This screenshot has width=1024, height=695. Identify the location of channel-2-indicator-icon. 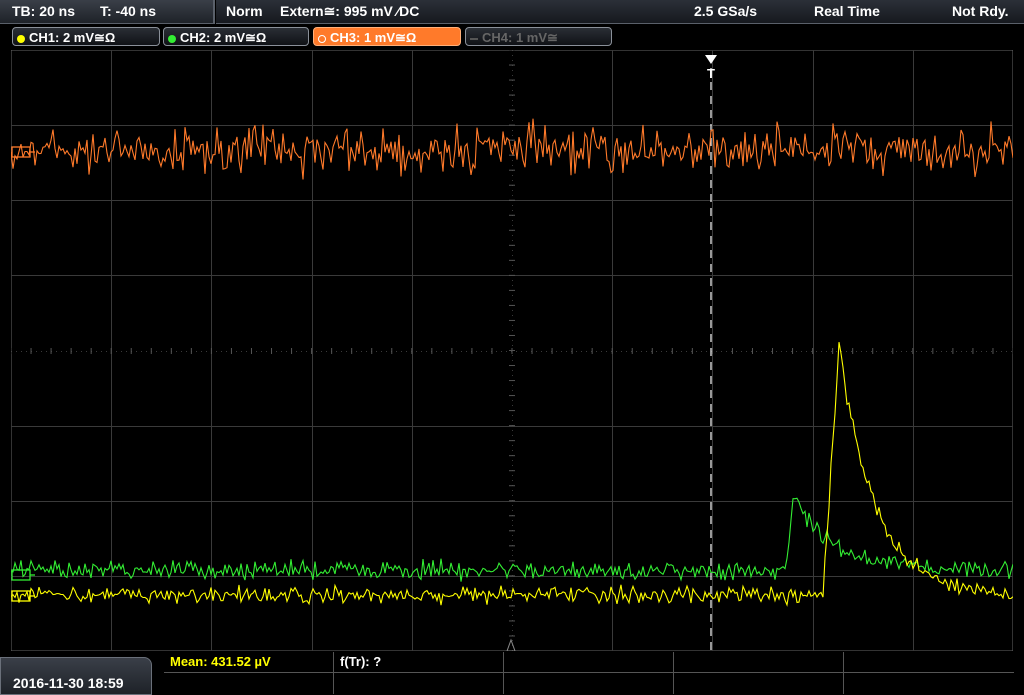
(172, 38).